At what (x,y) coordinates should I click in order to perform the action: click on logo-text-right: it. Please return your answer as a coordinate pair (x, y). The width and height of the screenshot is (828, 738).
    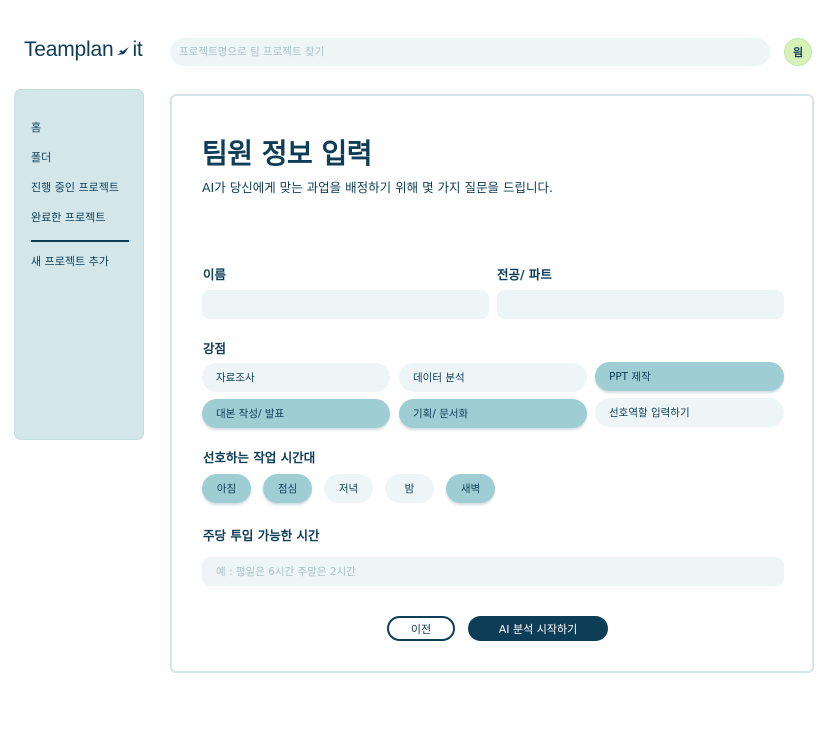
    Looking at the image, I should click on (137, 49).